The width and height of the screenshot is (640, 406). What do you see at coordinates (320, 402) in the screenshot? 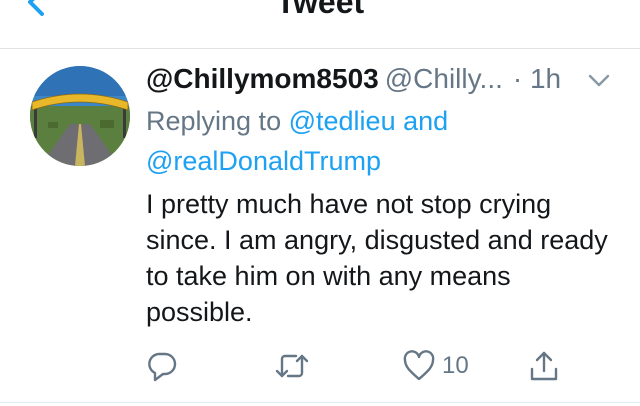
I see `divider` at bounding box center [320, 402].